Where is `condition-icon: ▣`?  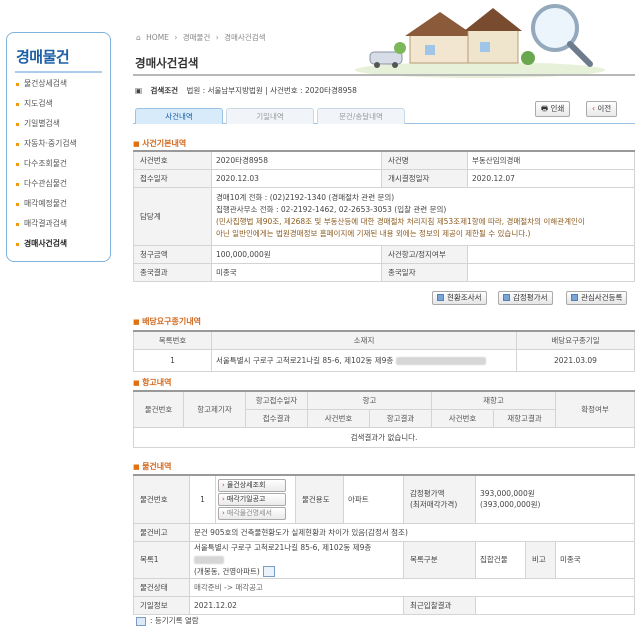
condition-icon: ▣ is located at coordinates (139, 90).